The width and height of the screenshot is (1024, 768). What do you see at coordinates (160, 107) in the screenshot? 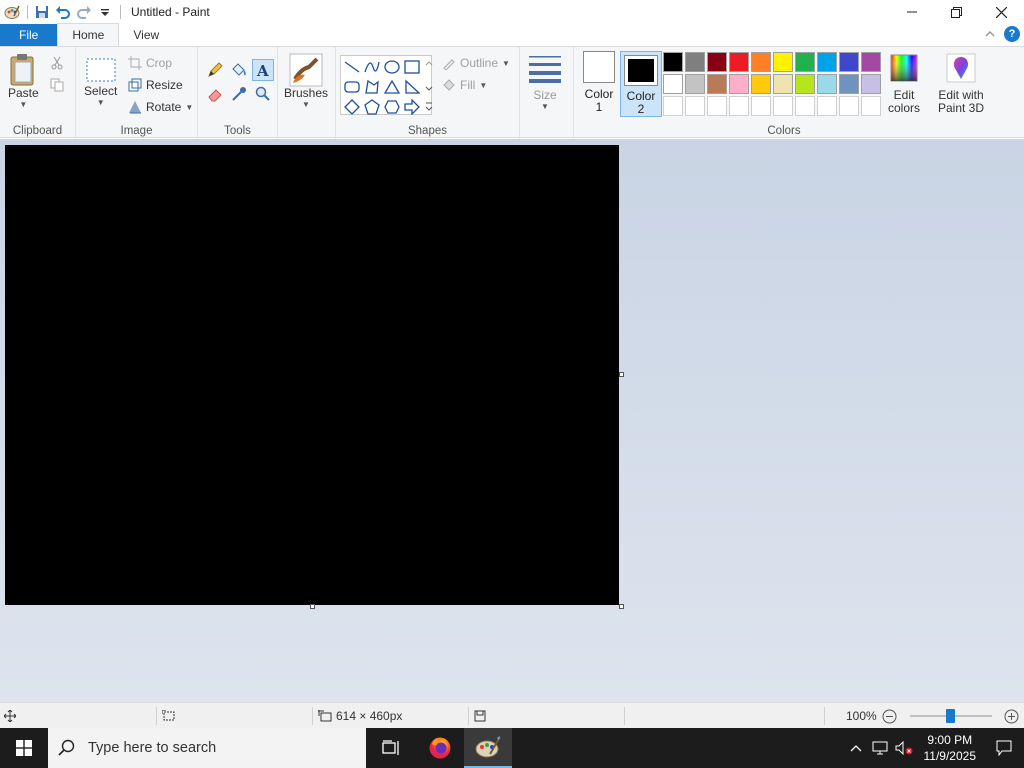
I see `rotate-button: Rotate ▼` at bounding box center [160, 107].